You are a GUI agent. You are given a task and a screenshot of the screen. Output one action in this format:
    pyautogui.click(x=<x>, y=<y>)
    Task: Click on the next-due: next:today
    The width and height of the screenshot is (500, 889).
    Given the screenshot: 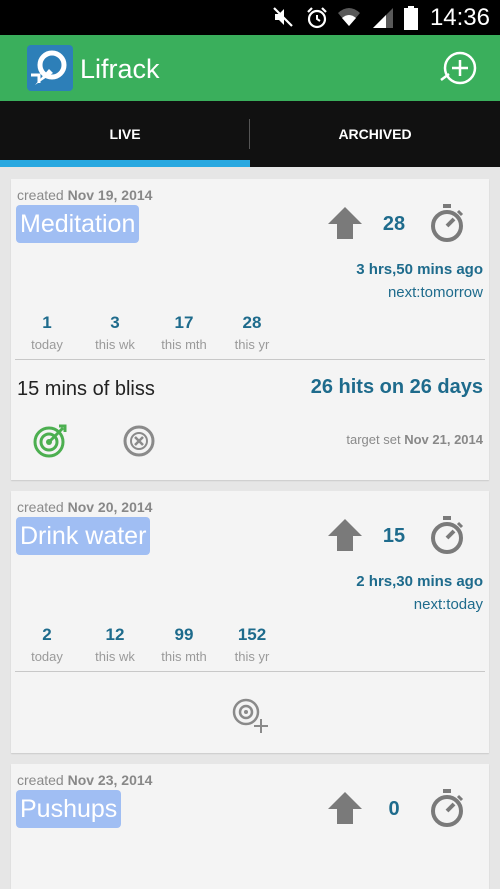 What is the action you would take?
    pyautogui.click(x=448, y=604)
    